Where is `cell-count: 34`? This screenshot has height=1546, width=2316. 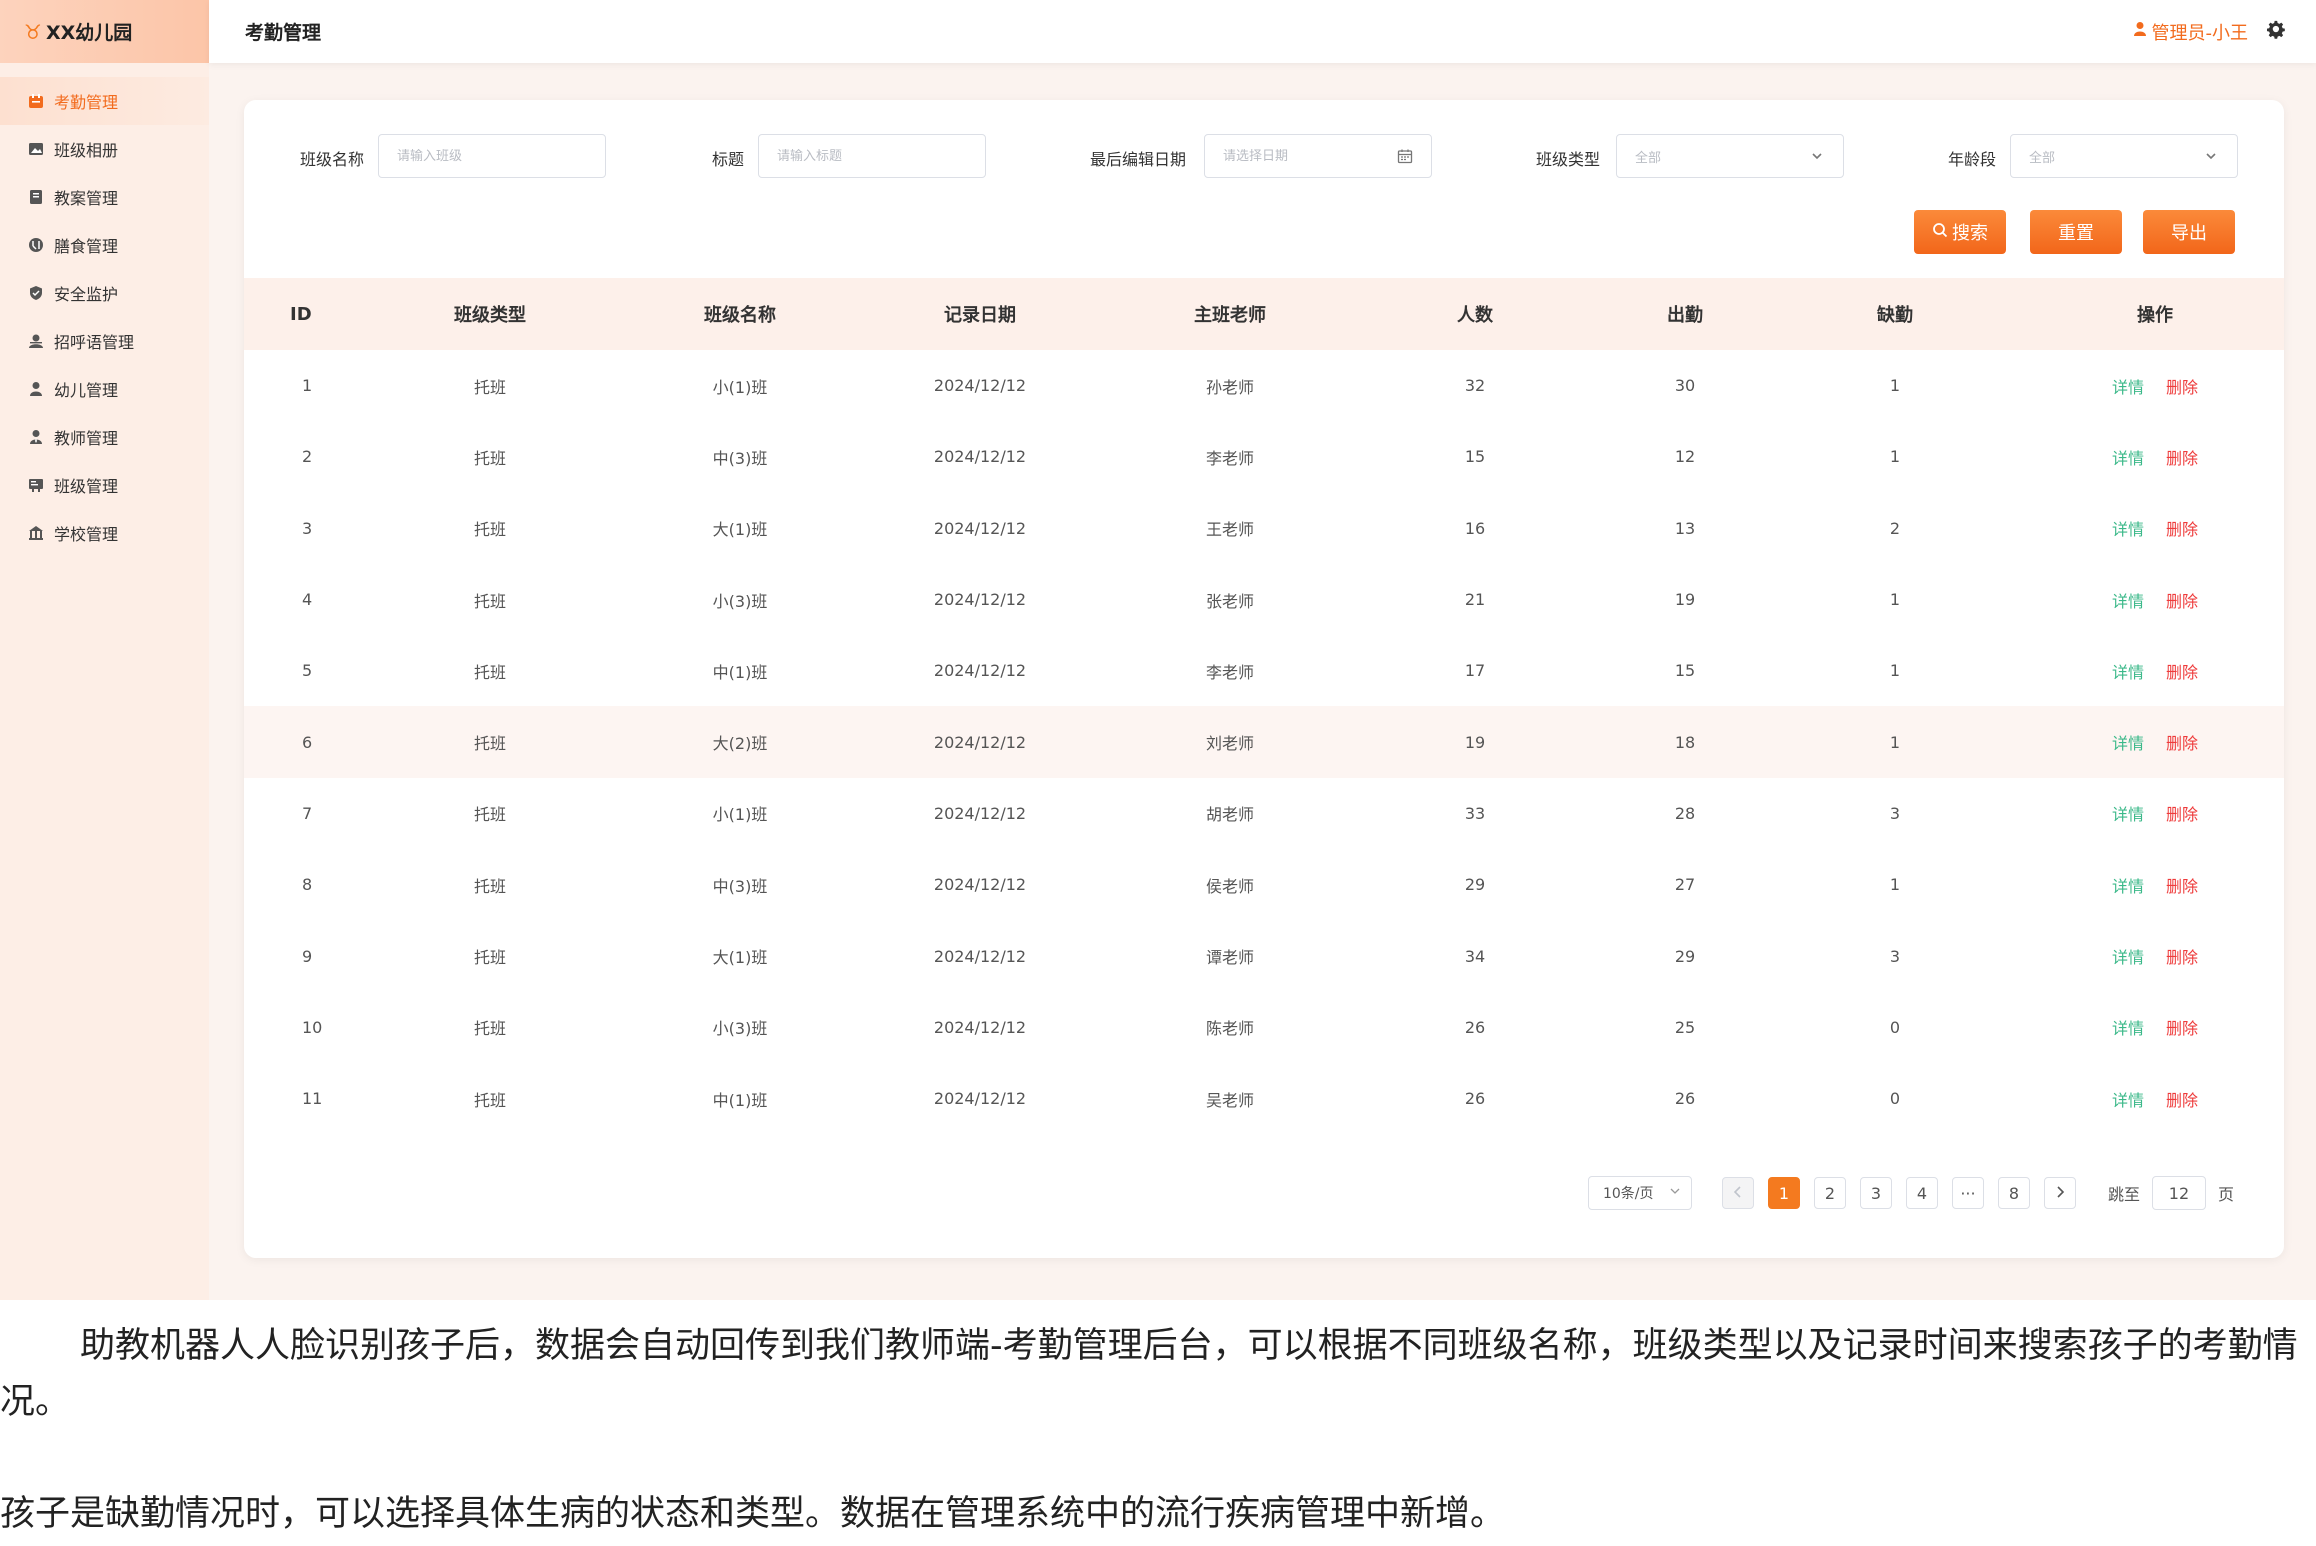
cell-count: 34 is located at coordinates (1475, 956).